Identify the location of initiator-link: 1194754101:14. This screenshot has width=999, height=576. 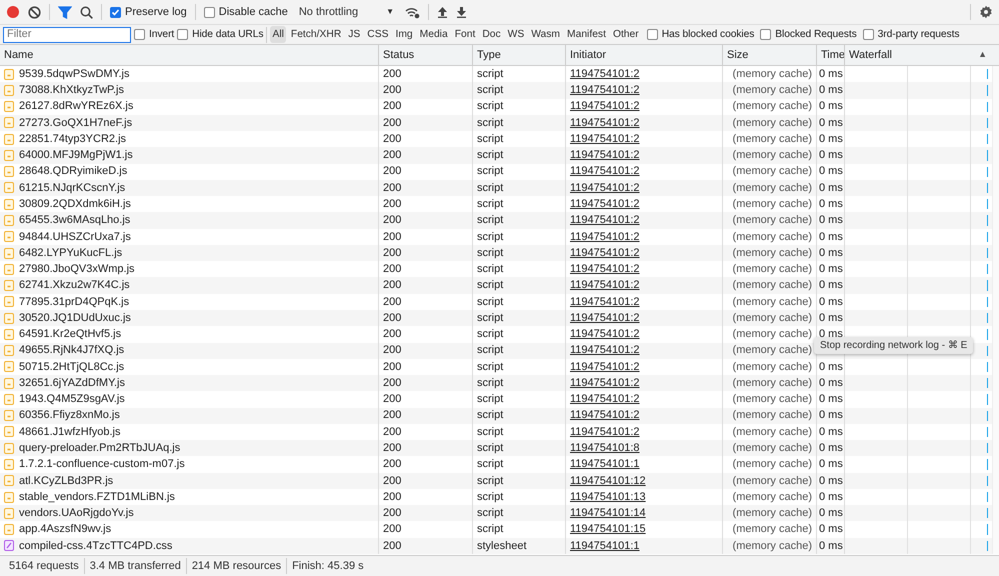
(608, 513).